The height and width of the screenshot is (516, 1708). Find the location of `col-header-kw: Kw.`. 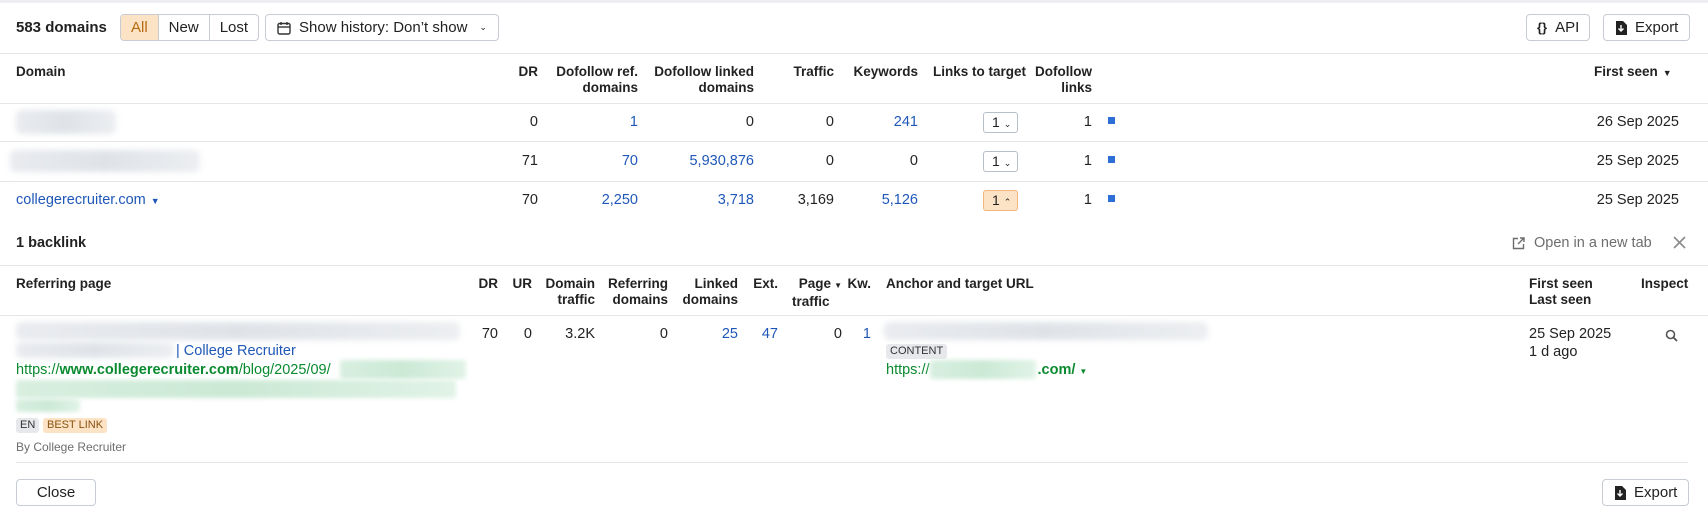

col-header-kw: Kw. is located at coordinates (859, 284).